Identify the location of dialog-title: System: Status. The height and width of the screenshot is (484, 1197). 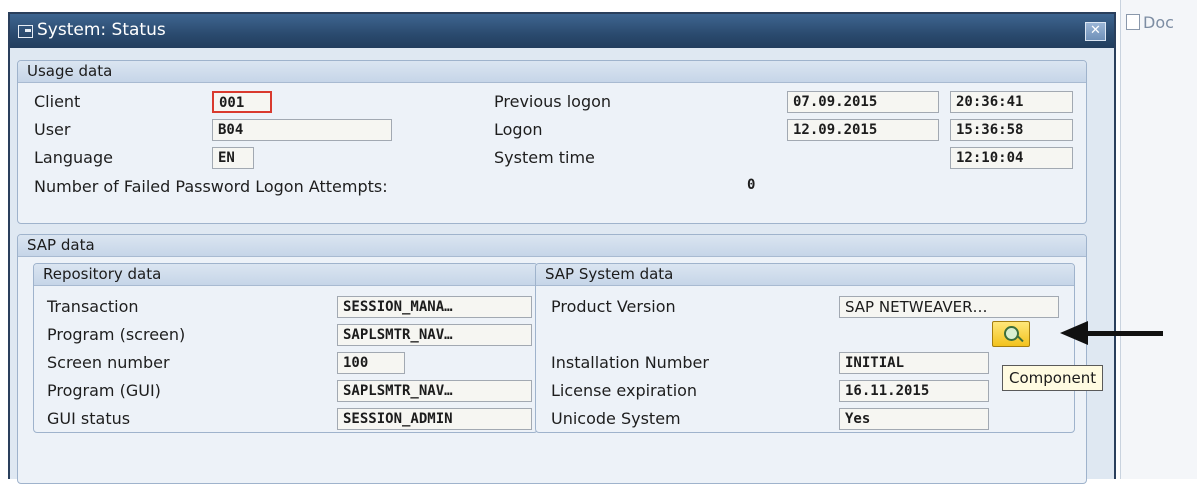
(101, 30).